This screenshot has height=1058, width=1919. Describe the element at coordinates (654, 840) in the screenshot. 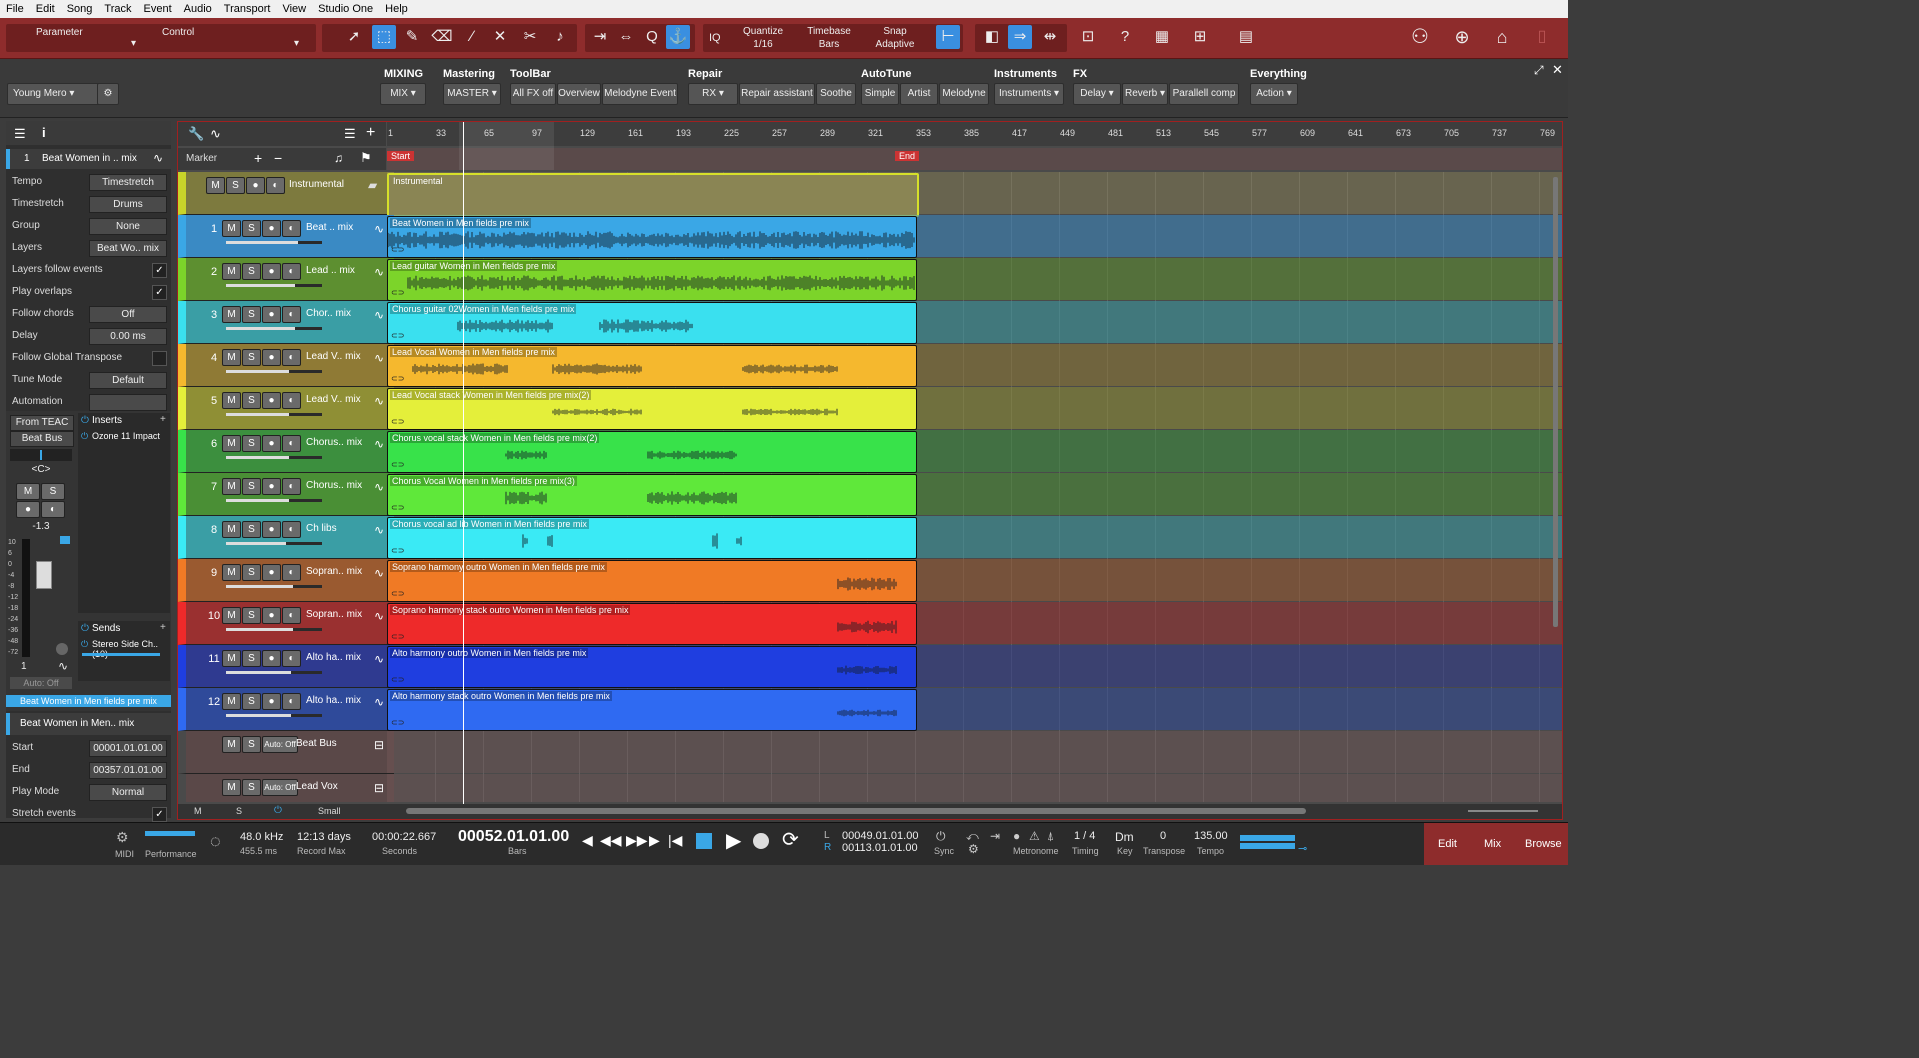

I see `next-marker-icon: ▶` at that location.